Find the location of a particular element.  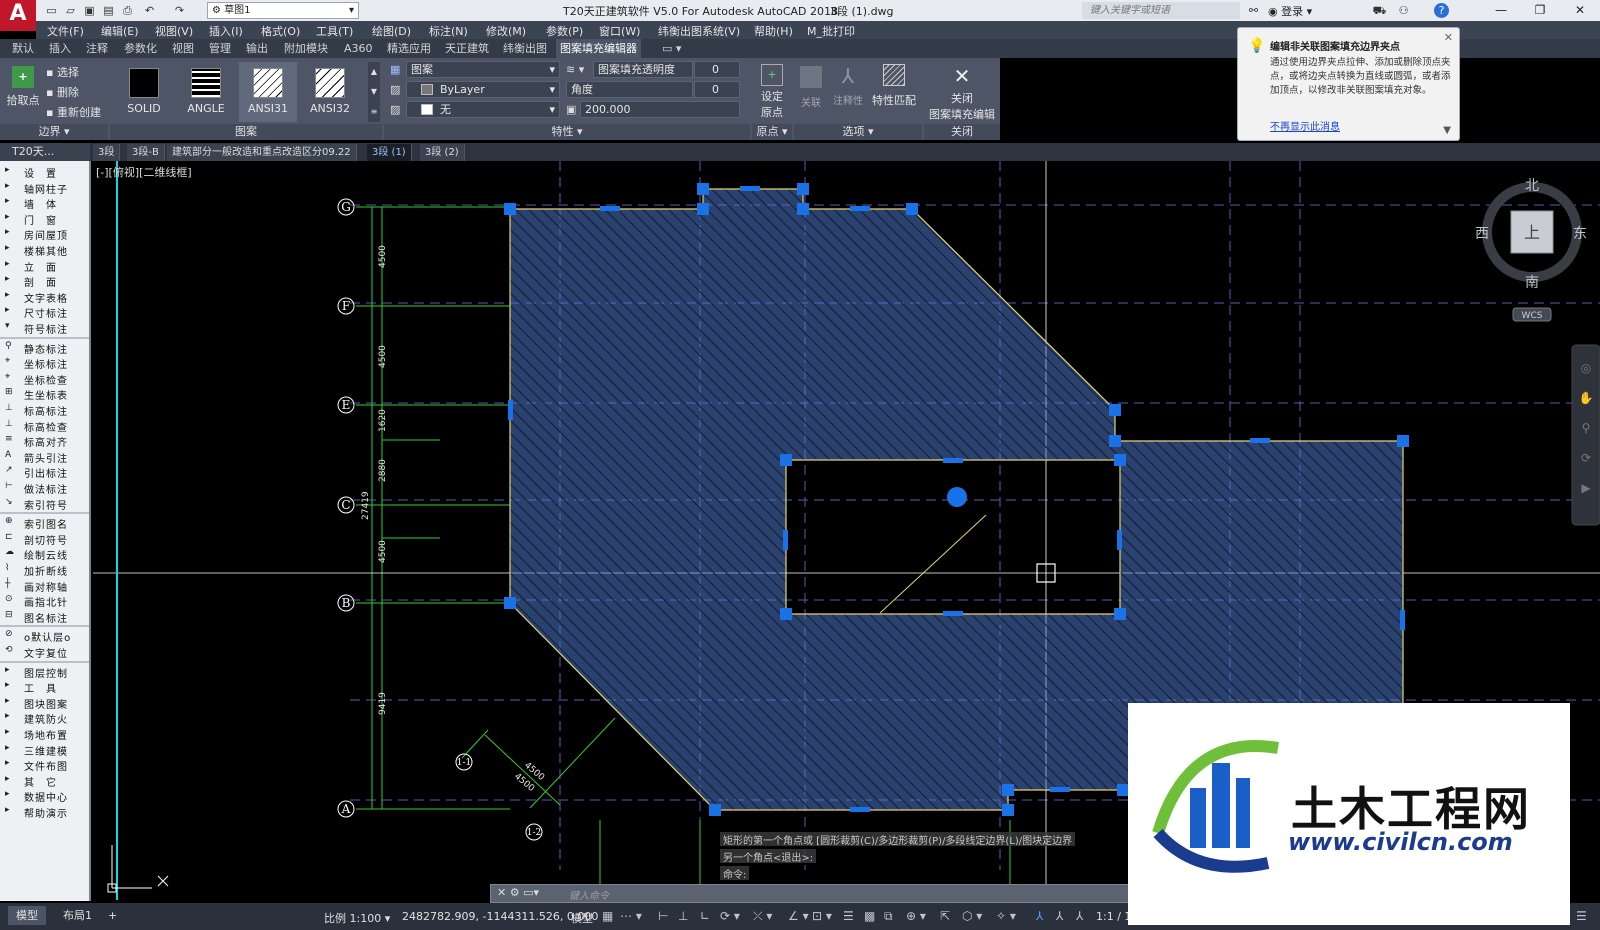

workspace-select: ⚙ 草图1 ▾ is located at coordinates (283, 10).